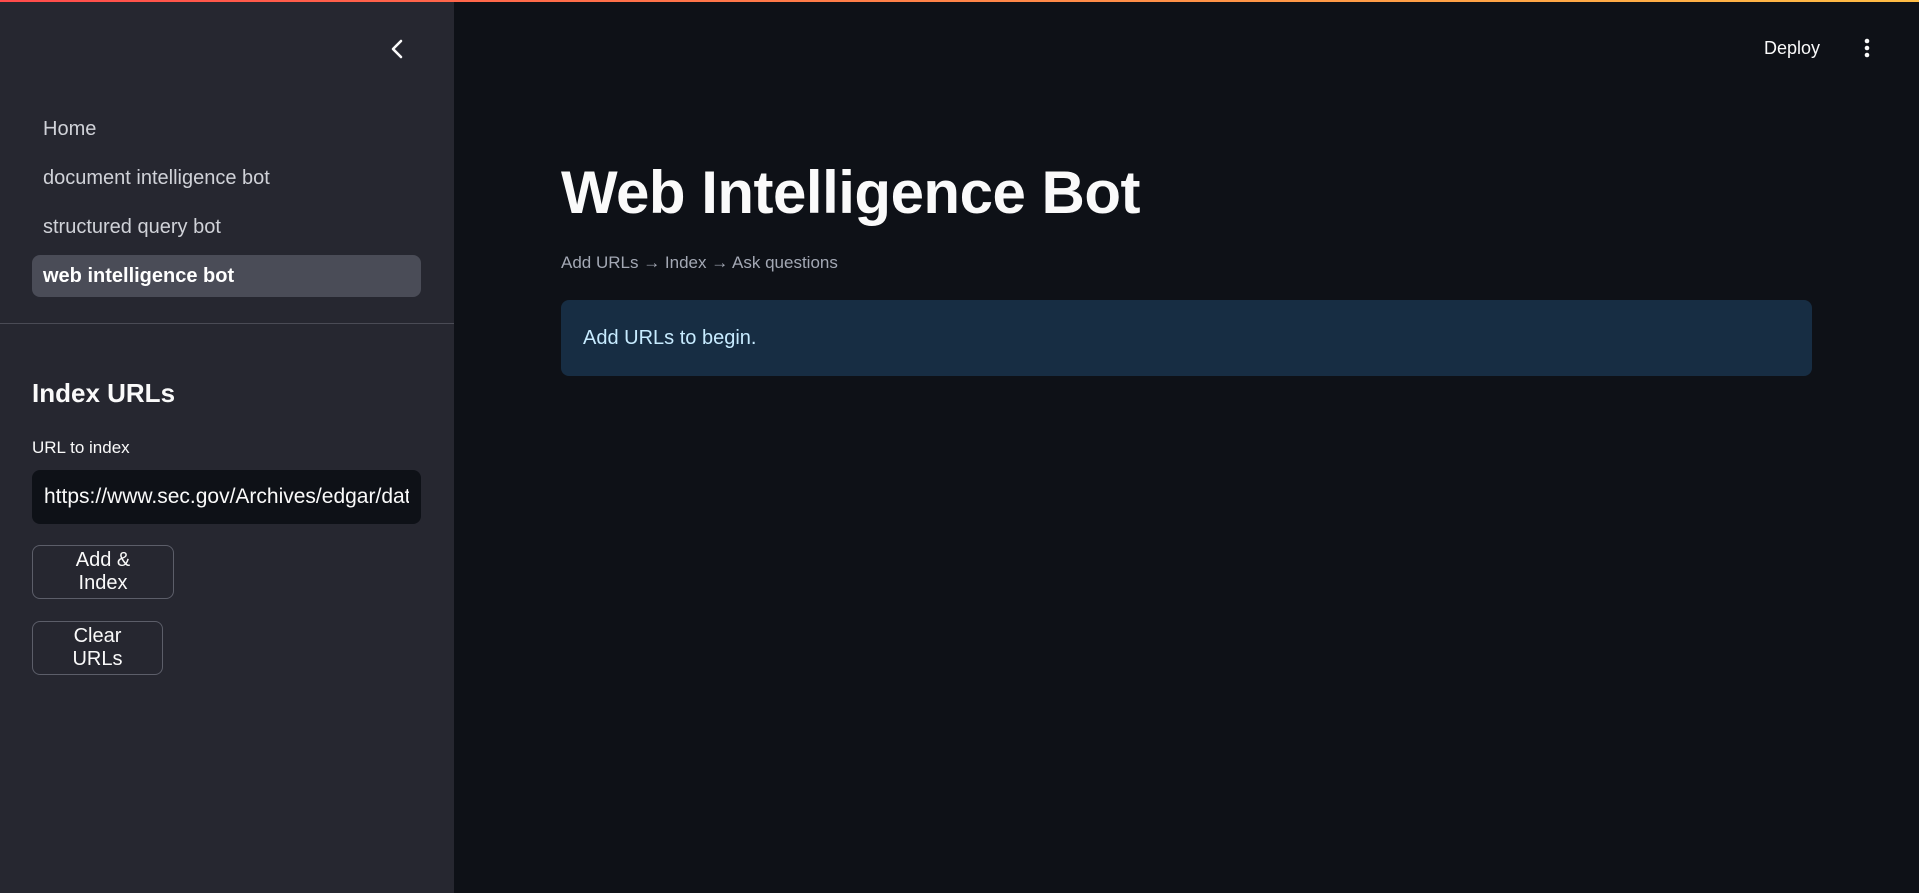 The image size is (1919, 893). Describe the element at coordinates (670, 337) in the screenshot. I see `info-alert-text: Add URLs to begin.` at that location.